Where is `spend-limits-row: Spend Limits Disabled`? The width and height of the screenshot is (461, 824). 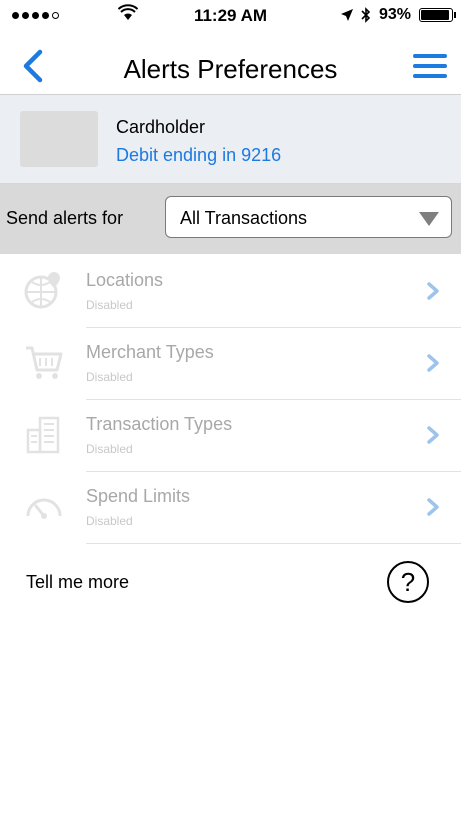
spend-limits-row: Spend Limits Disabled is located at coordinates (230, 508).